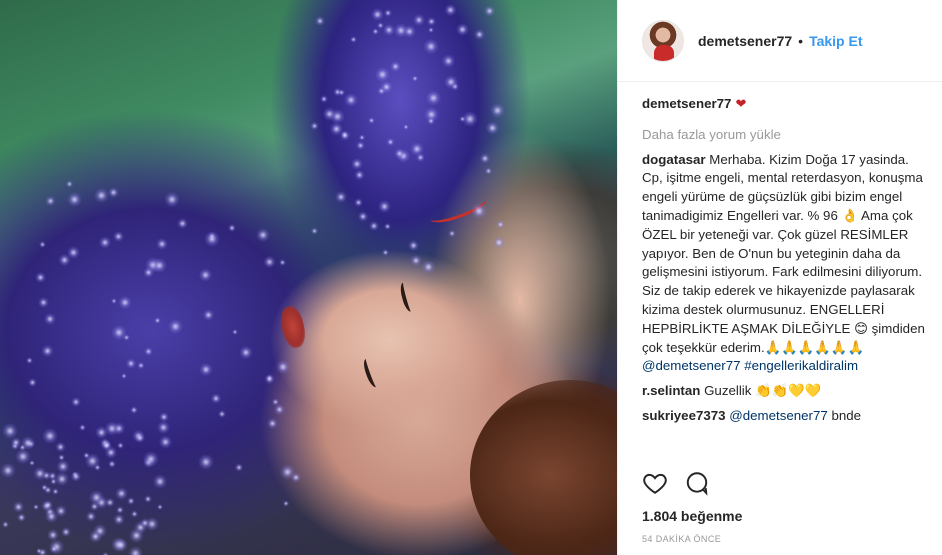 Image resolution: width=942 pixels, height=555 pixels. I want to click on comment-username: dogatasar, so click(674, 159).